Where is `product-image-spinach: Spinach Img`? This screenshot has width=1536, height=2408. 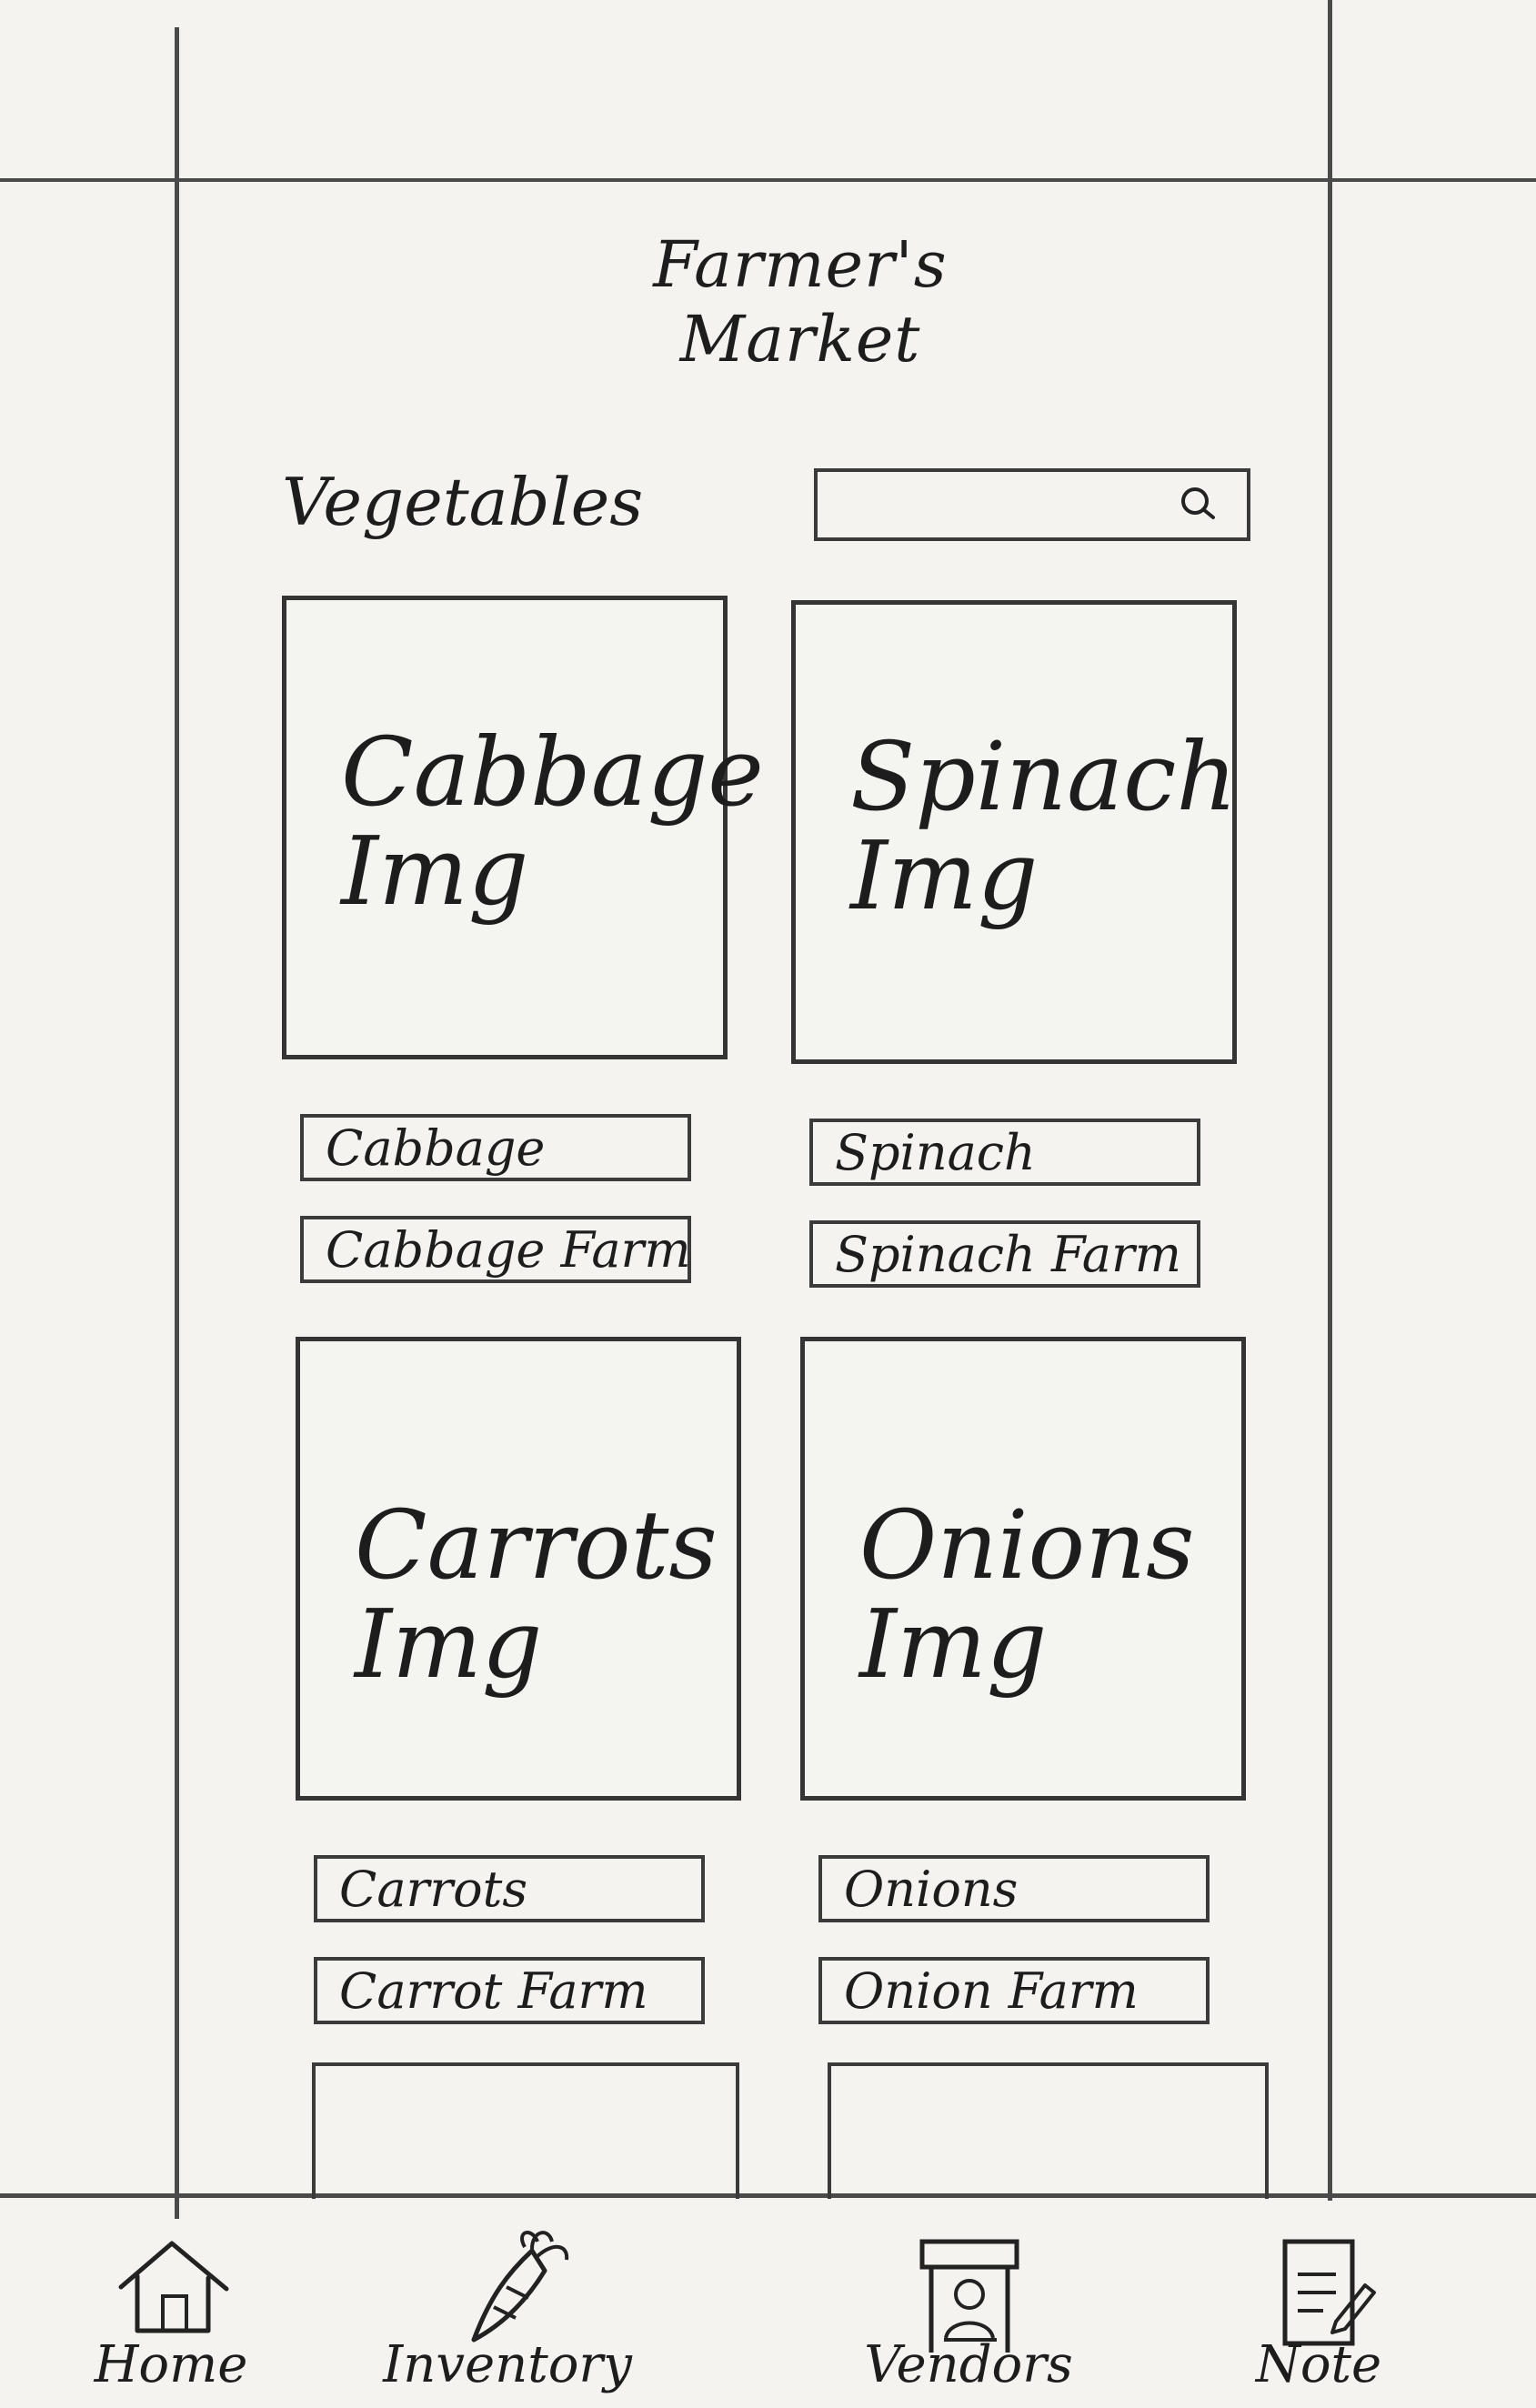 product-image-spinach: Spinach Img is located at coordinates (1014, 832).